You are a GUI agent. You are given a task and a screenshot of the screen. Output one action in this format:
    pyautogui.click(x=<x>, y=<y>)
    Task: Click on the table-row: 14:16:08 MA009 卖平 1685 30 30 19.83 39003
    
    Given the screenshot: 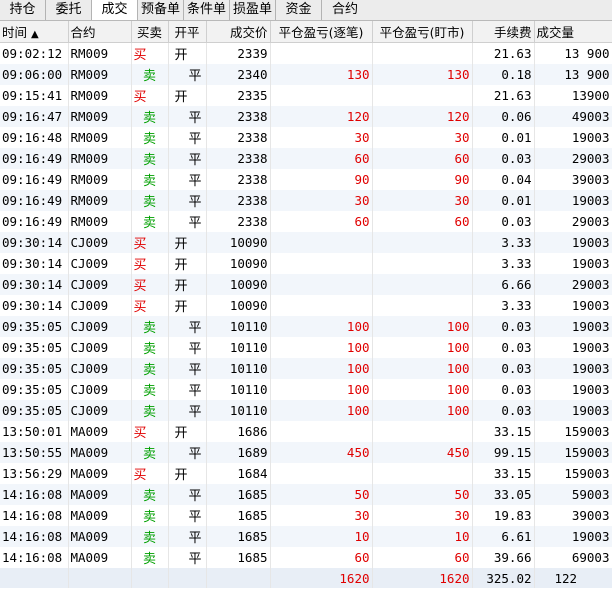 What is the action you would take?
    pyautogui.click(x=306, y=515)
    